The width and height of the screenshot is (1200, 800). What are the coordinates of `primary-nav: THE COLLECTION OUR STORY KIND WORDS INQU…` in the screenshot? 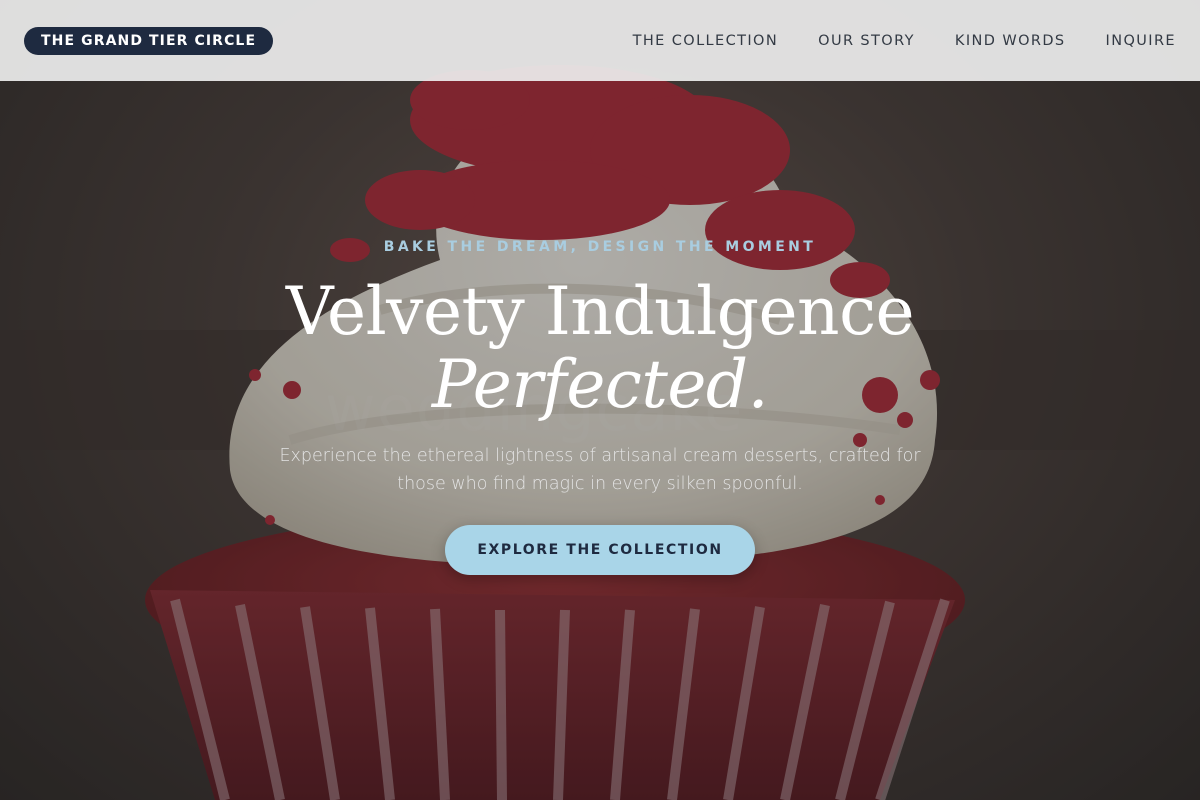 It's located at (884, 41).